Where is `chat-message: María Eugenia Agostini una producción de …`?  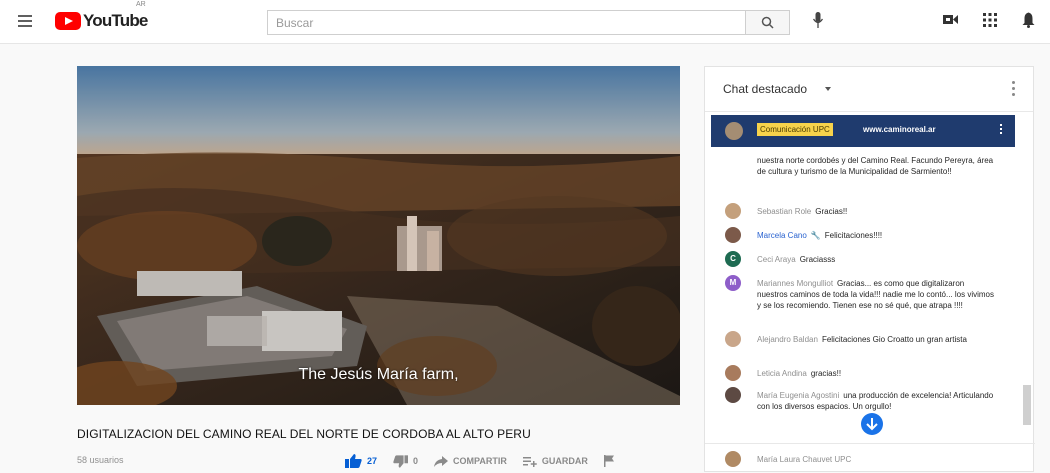
chat-message: María Eugenia Agostini una producción de … is located at coordinates (860, 399).